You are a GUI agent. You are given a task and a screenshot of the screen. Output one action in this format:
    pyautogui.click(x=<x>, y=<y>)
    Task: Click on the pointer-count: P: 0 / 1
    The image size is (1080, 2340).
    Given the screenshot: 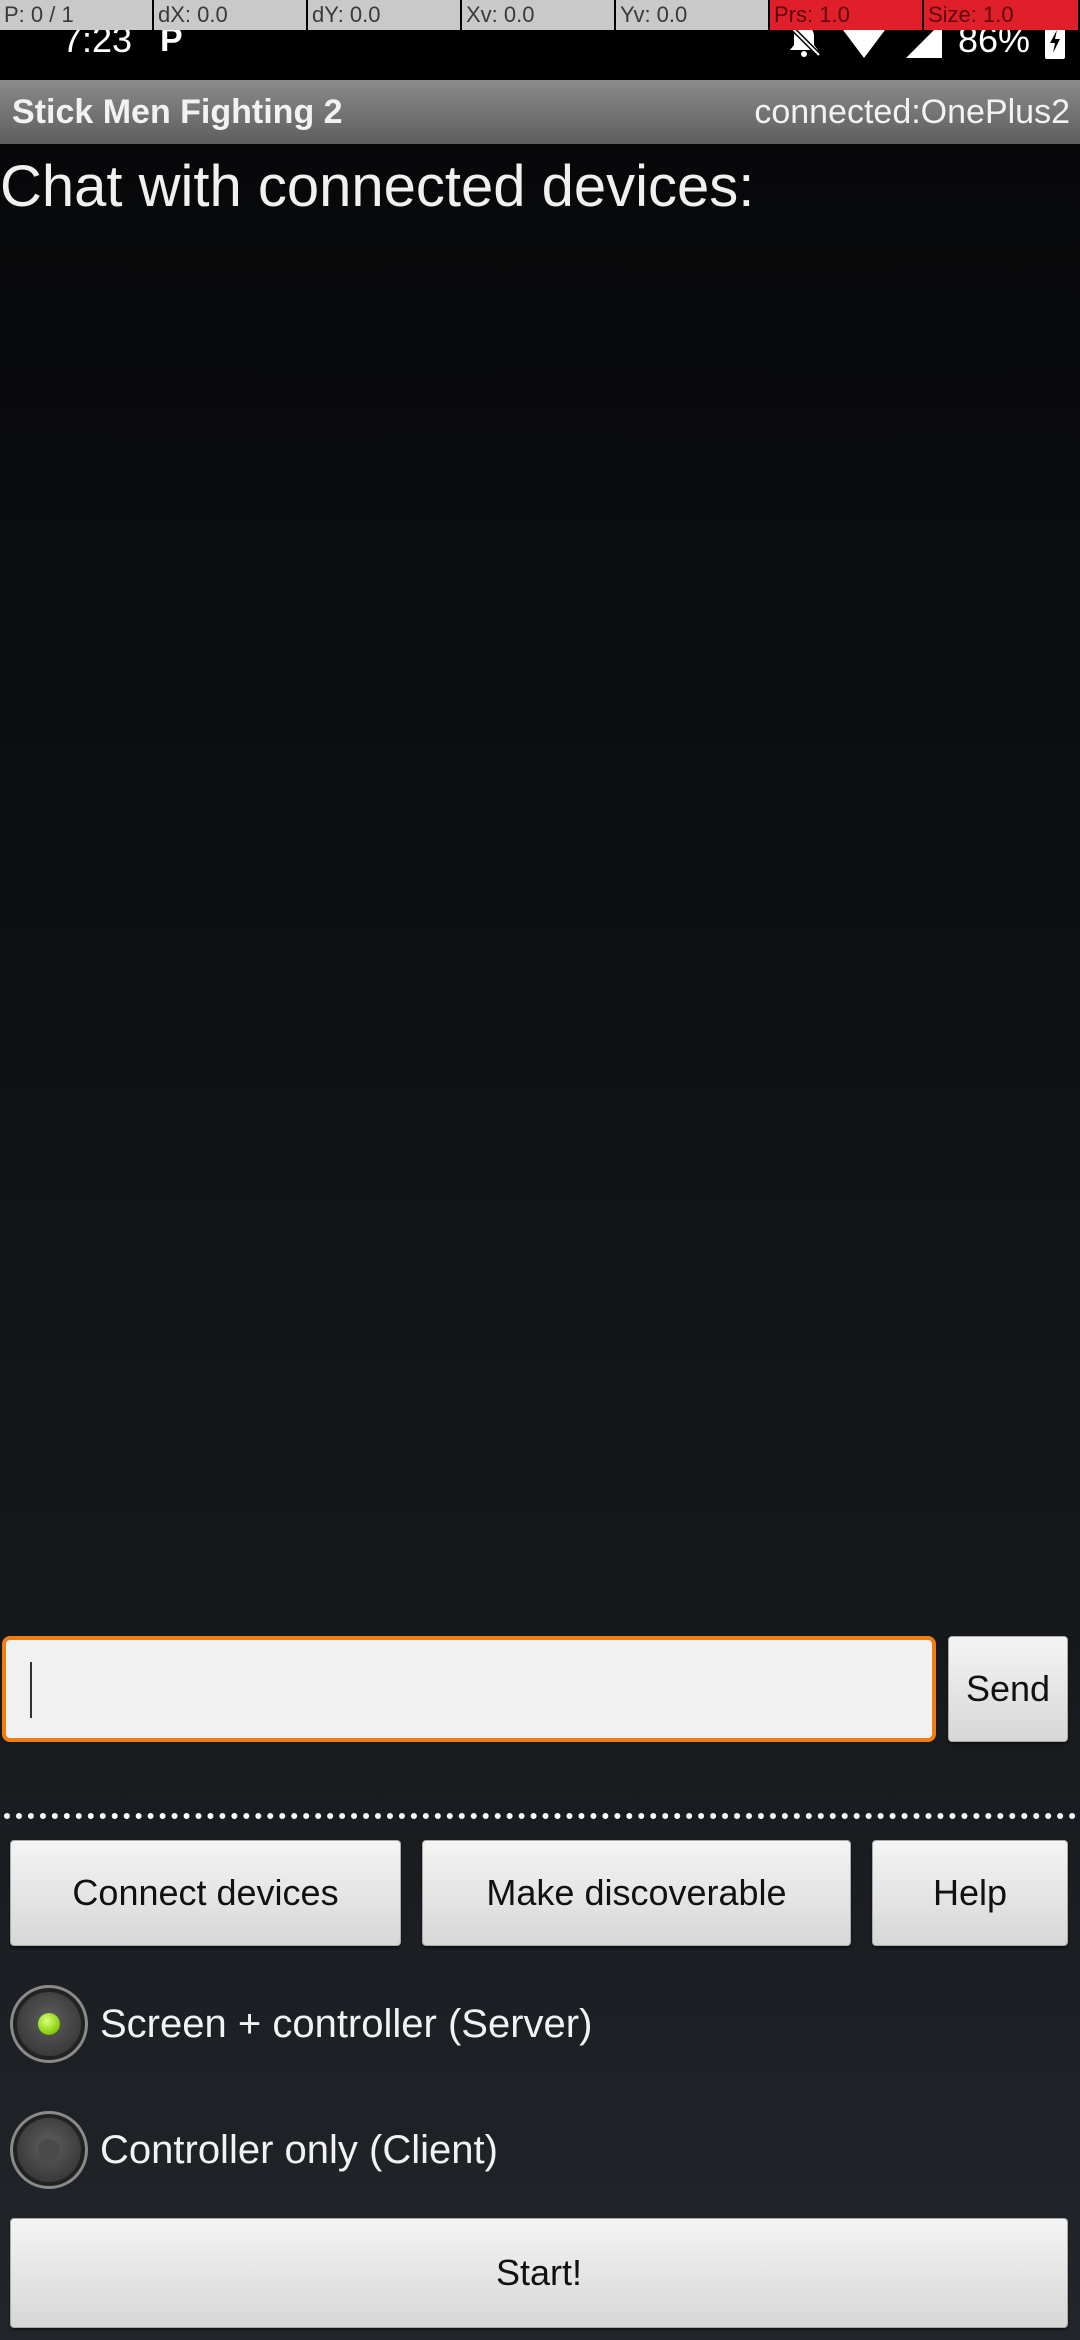 What is the action you would take?
    pyautogui.click(x=77, y=15)
    